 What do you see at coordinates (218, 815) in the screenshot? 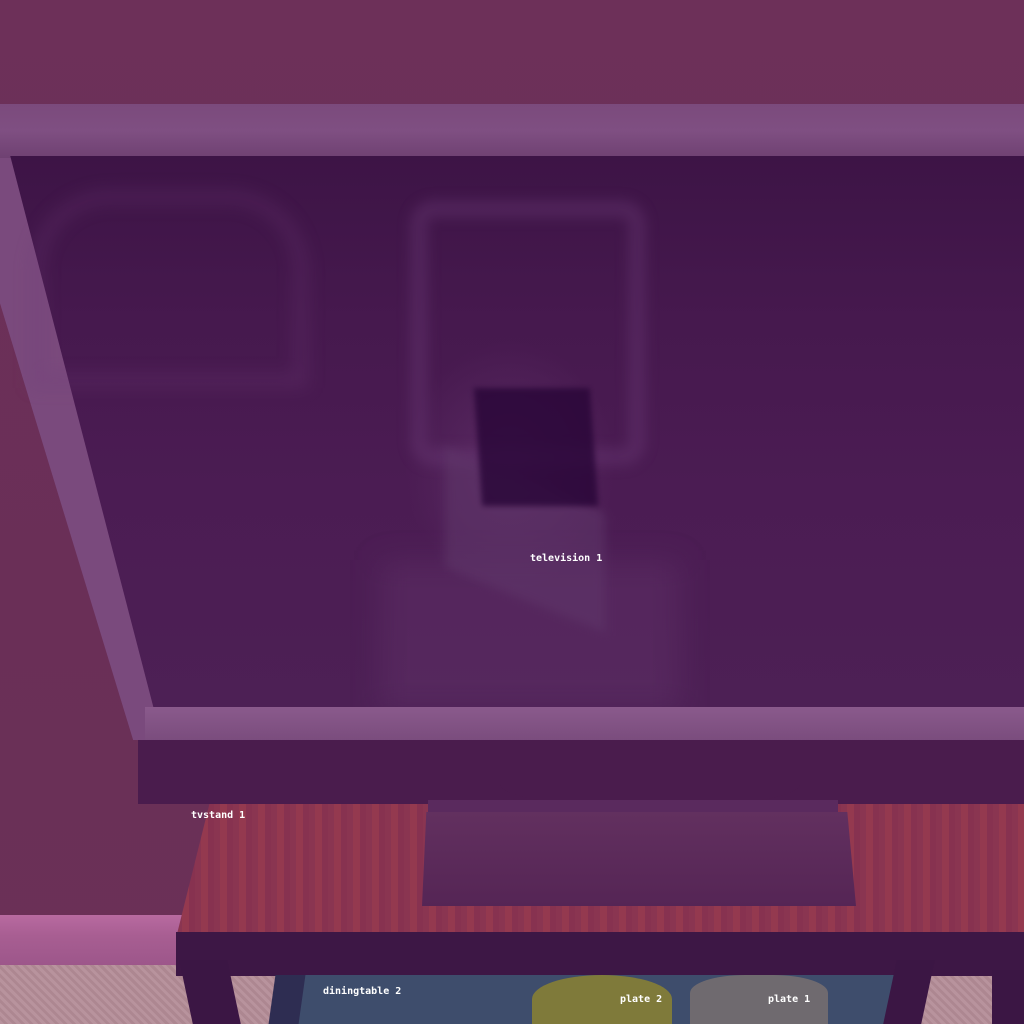
I see `tvstand-label: tvstand 1` at bounding box center [218, 815].